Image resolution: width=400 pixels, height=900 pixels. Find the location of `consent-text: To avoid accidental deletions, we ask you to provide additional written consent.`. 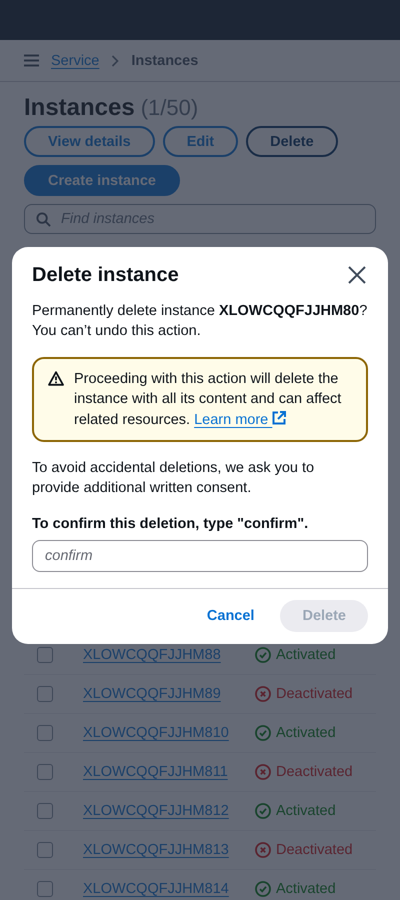

consent-text: To avoid accidental deletions, we ask you to provide additional written consent. is located at coordinates (174, 478).